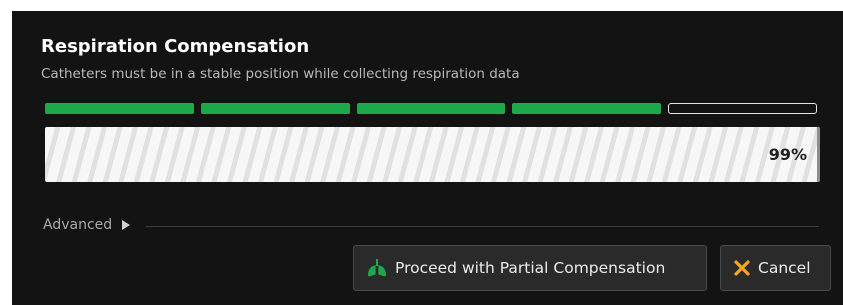 The height and width of the screenshot is (305, 843). Describe the element at coordinates (377, 268) in the screenshot. I see `lungs-icon` at that location.